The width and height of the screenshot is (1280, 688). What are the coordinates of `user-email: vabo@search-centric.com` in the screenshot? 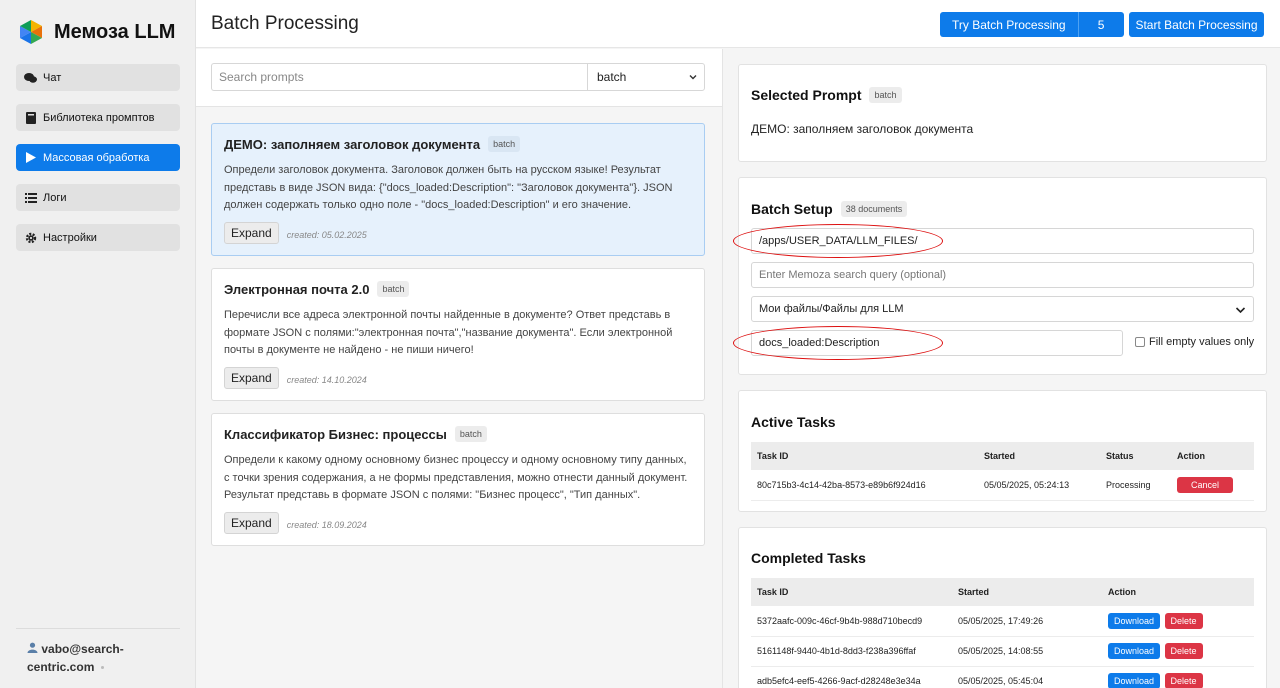 It's located at (75, 658).